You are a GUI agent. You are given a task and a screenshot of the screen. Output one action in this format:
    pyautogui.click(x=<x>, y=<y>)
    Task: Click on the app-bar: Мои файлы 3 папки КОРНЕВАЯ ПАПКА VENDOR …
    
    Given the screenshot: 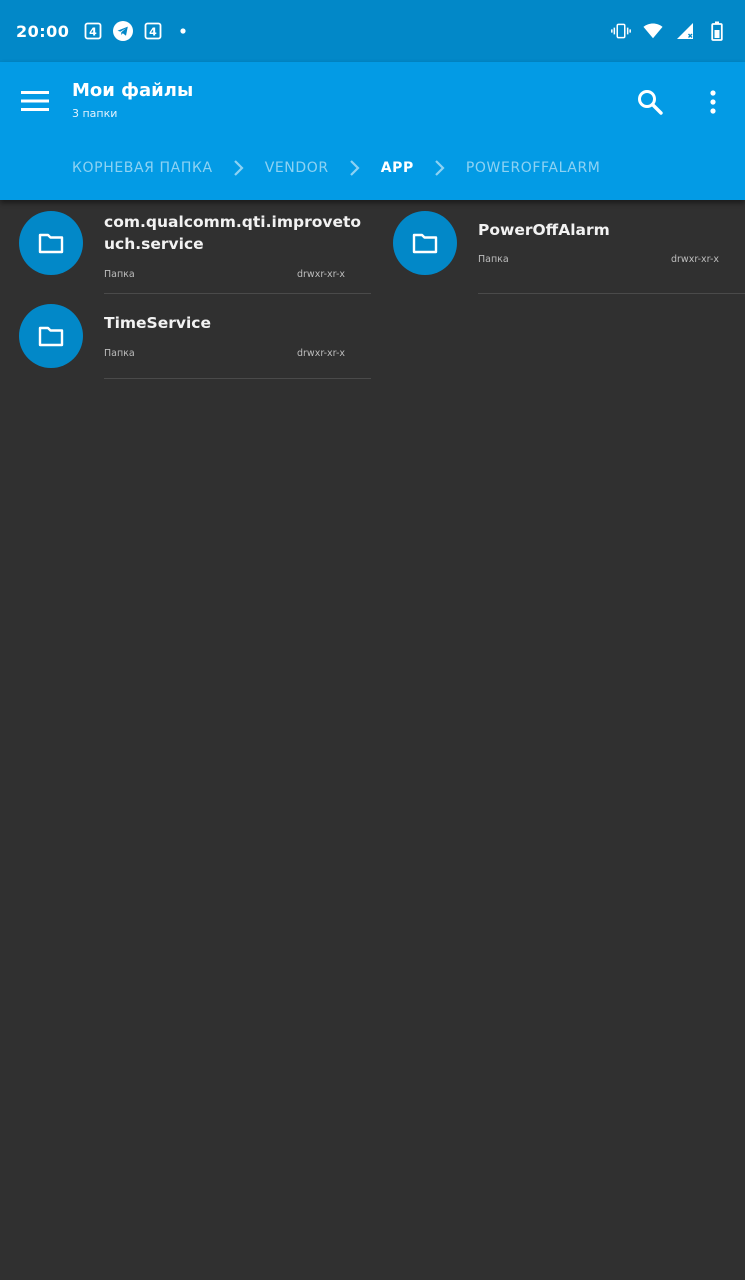 What is the action you would take?
    pyautogui.click(x=372, y=131)
    